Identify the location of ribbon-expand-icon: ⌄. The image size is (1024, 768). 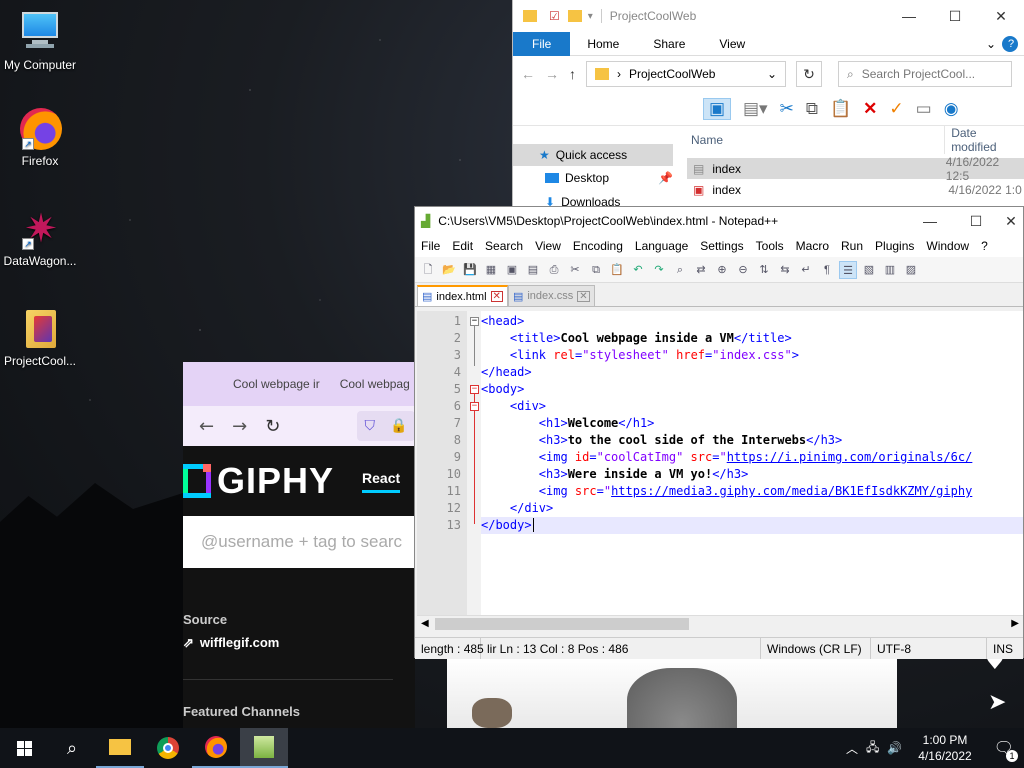
(991, 44).